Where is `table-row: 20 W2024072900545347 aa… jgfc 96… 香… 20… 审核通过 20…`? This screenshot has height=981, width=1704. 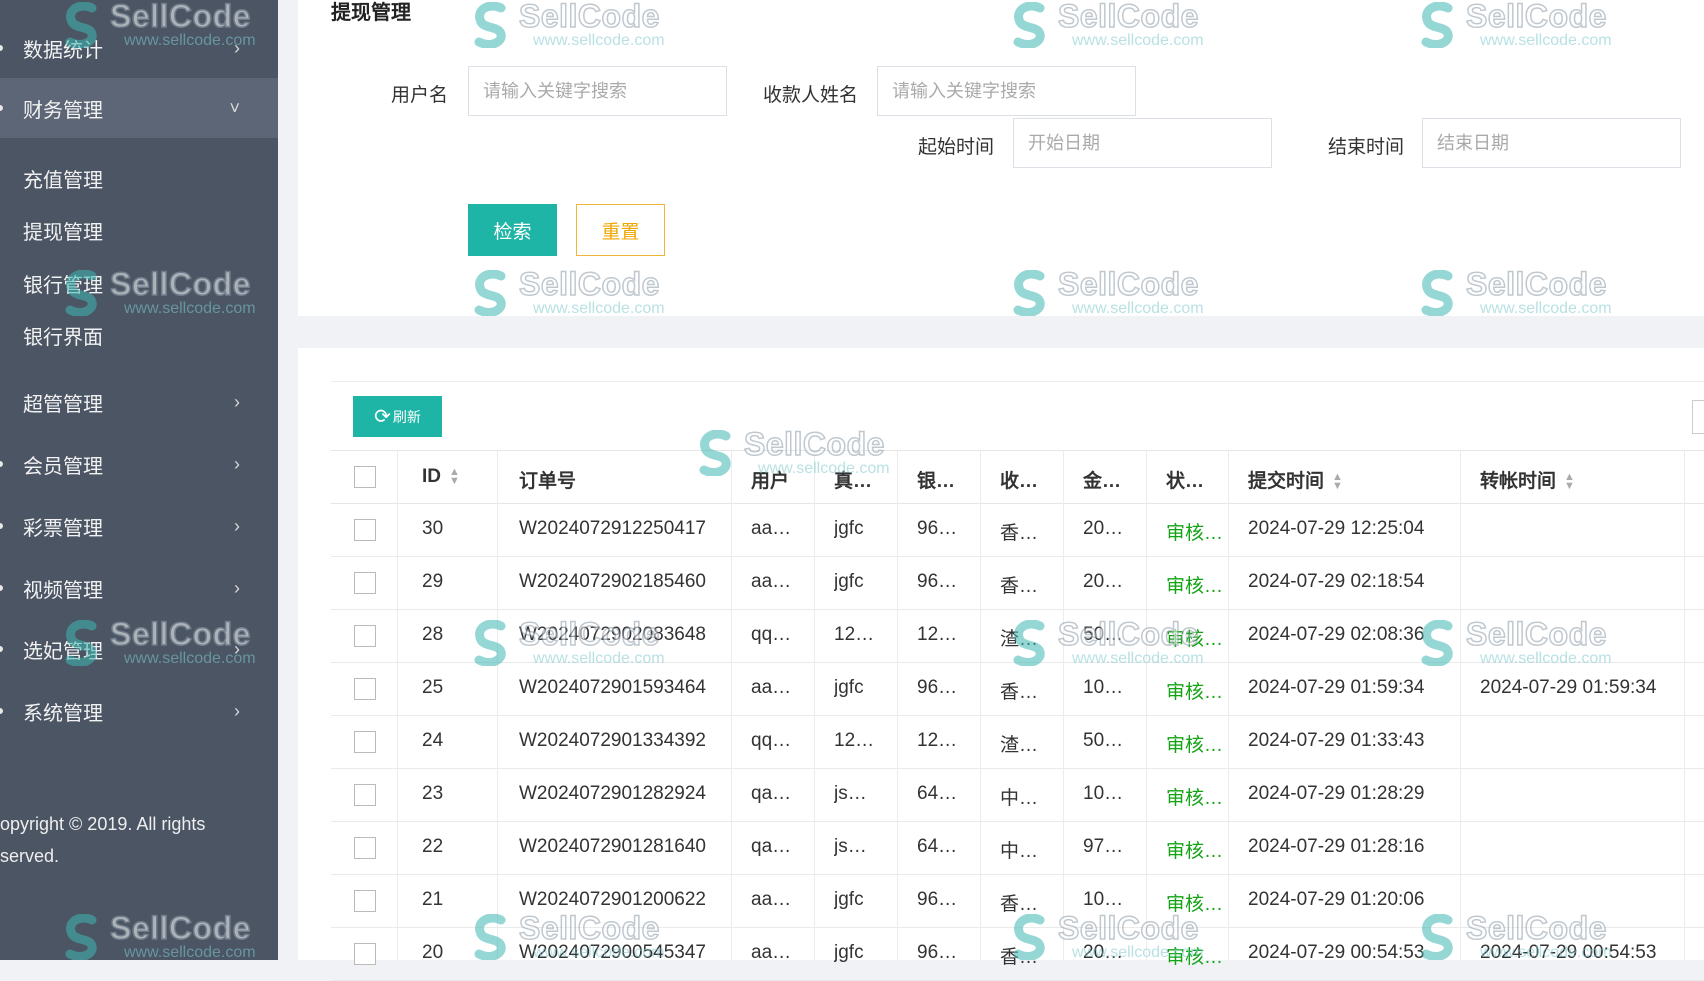 table-row: 20 W2024072900545347 aa… jgfc 96… 香… 20… 审核通过 20… is located at coordinates (1017, 954).